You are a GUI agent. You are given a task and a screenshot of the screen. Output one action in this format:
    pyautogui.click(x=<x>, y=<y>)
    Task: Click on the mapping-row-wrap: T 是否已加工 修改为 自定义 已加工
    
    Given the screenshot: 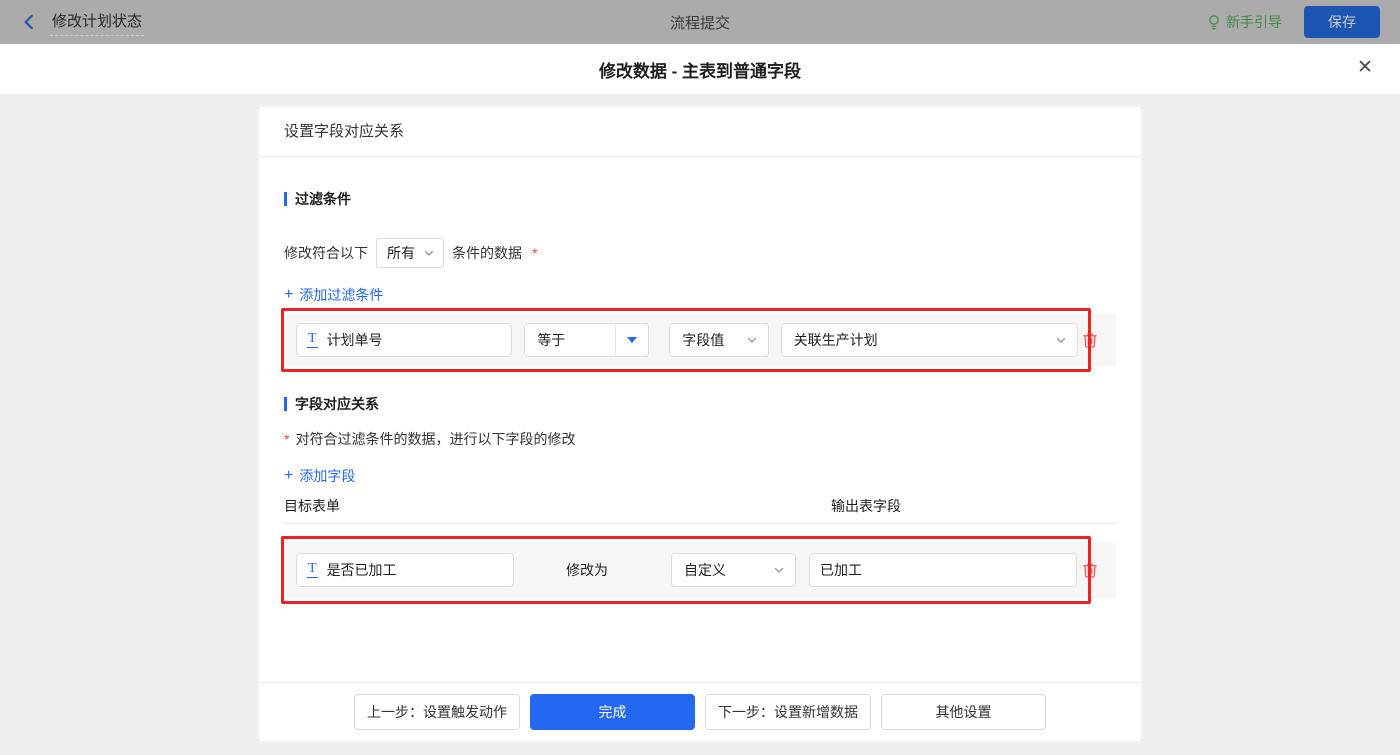 What is the action you would take?
    pyautogui.click(x=698, y=570)
    